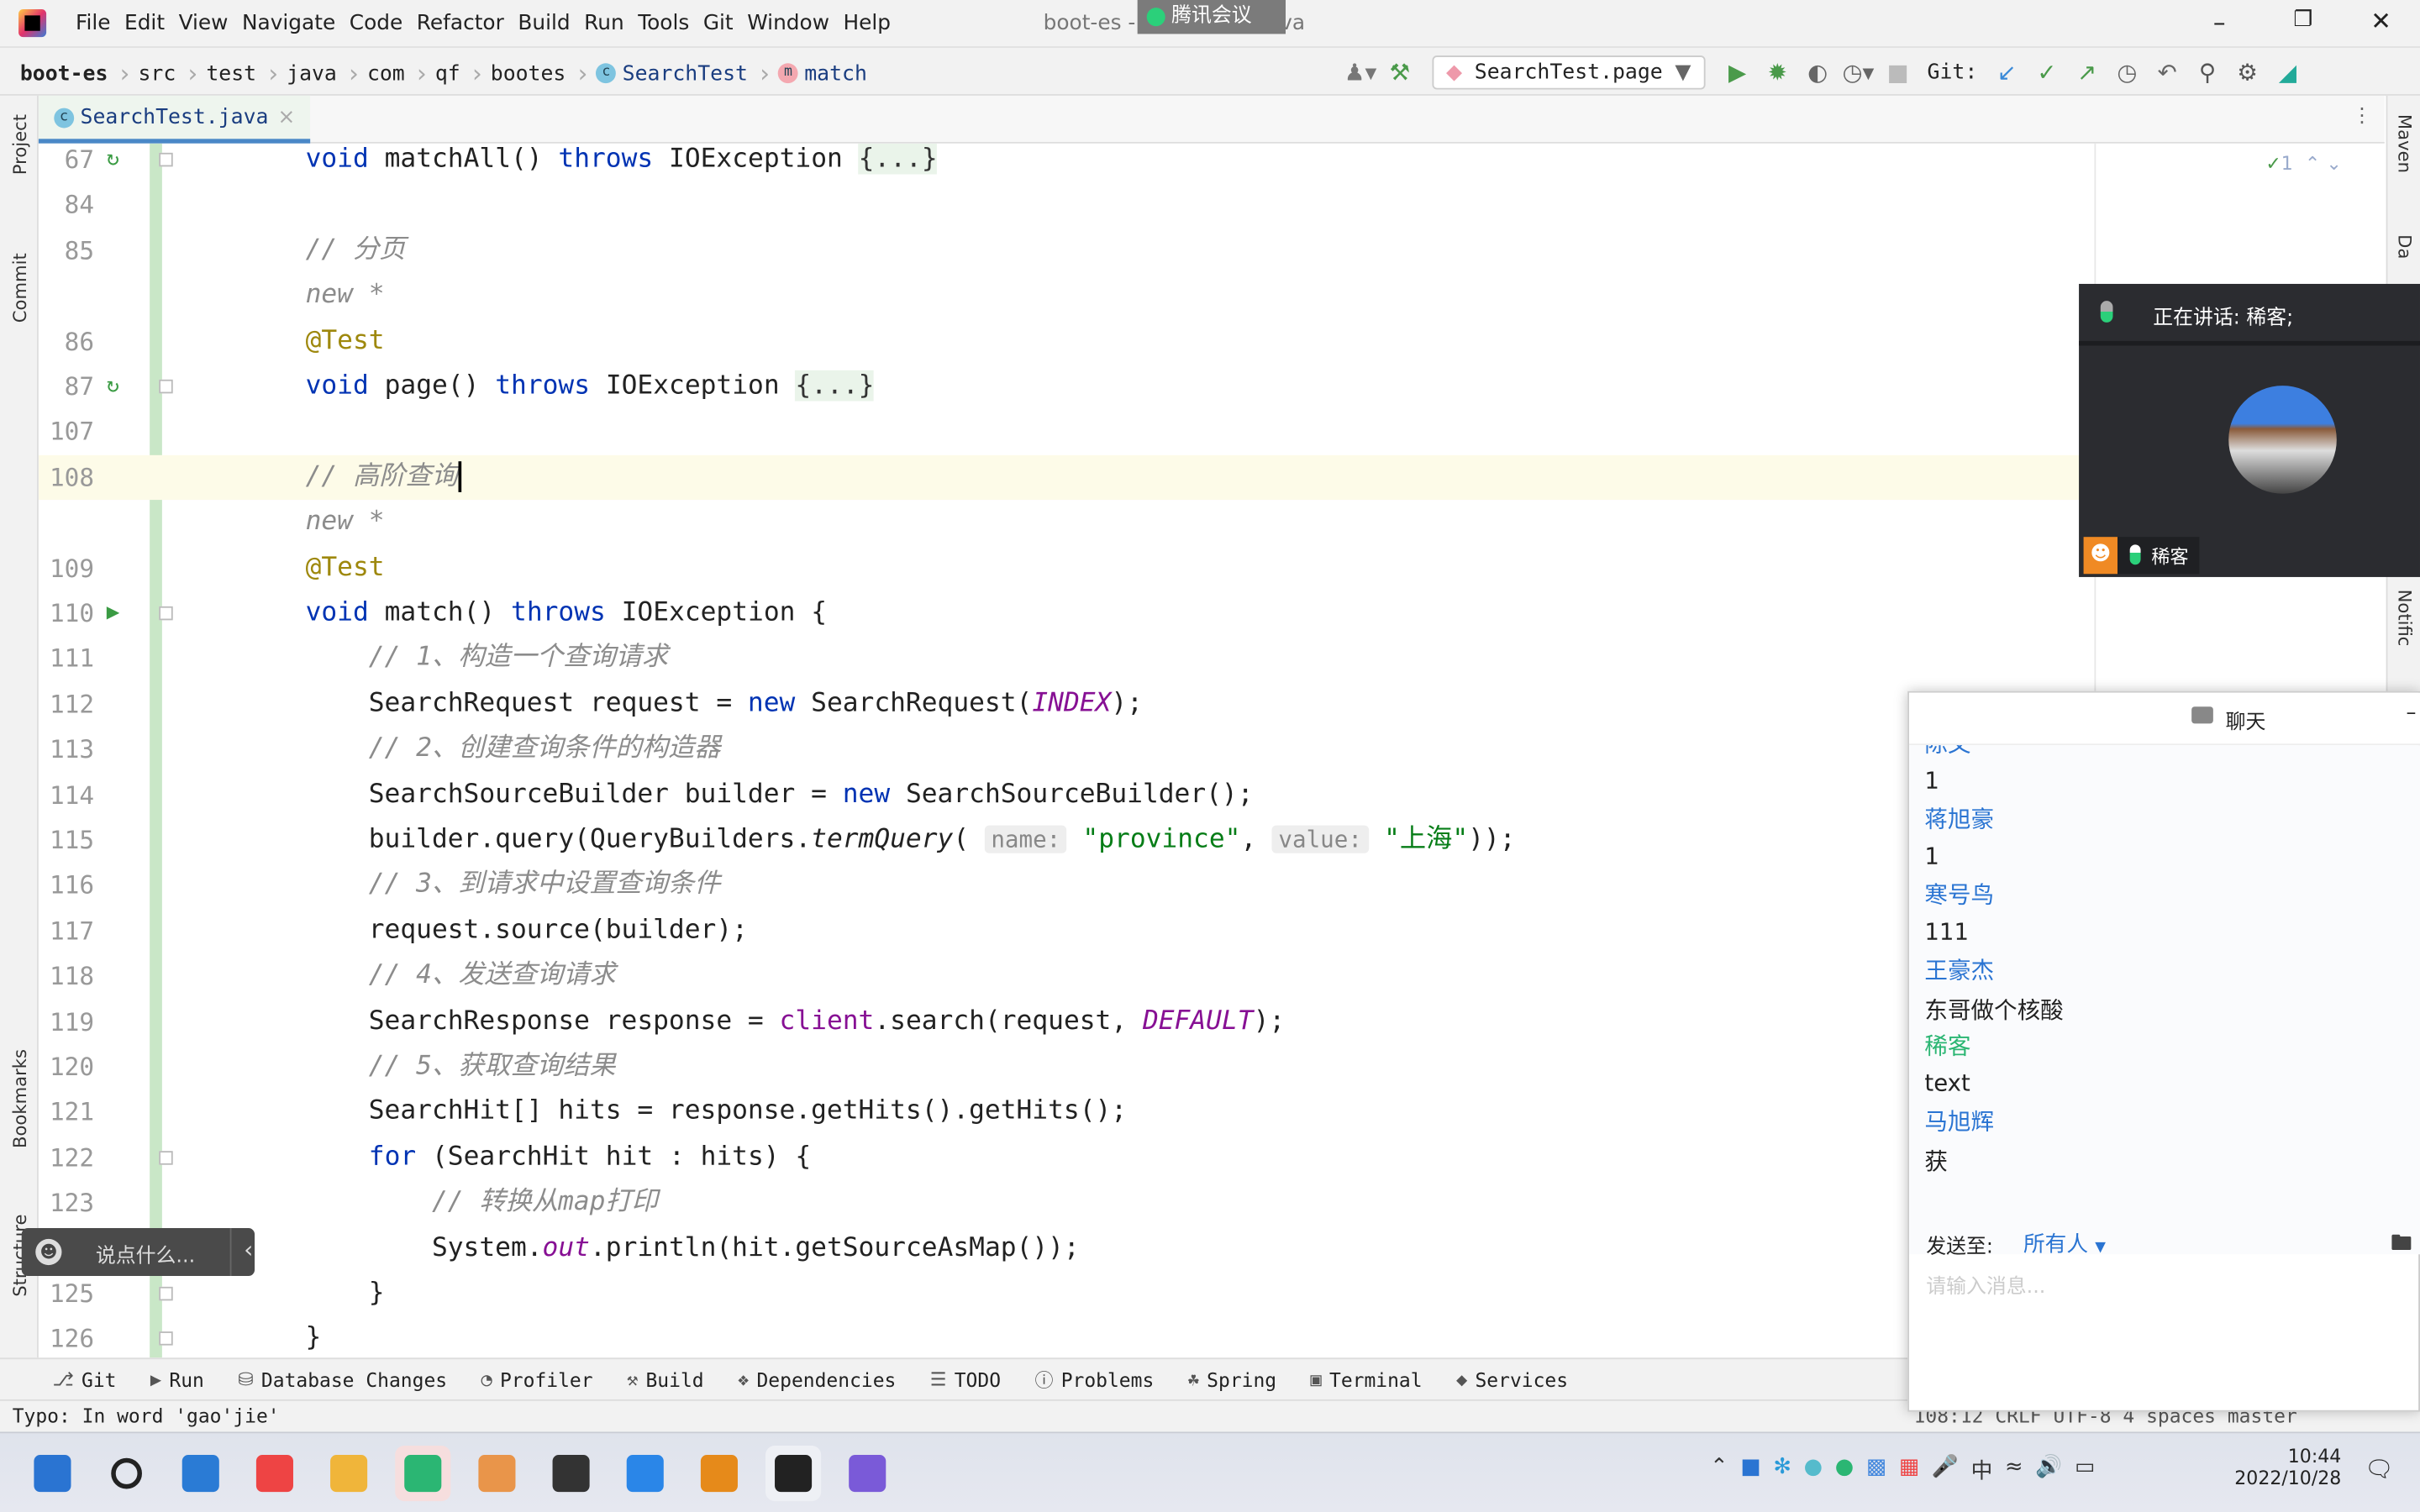  Describe the element at coordinates (719, 23) in the screenshot. I see `menu-git: Git` at that location.